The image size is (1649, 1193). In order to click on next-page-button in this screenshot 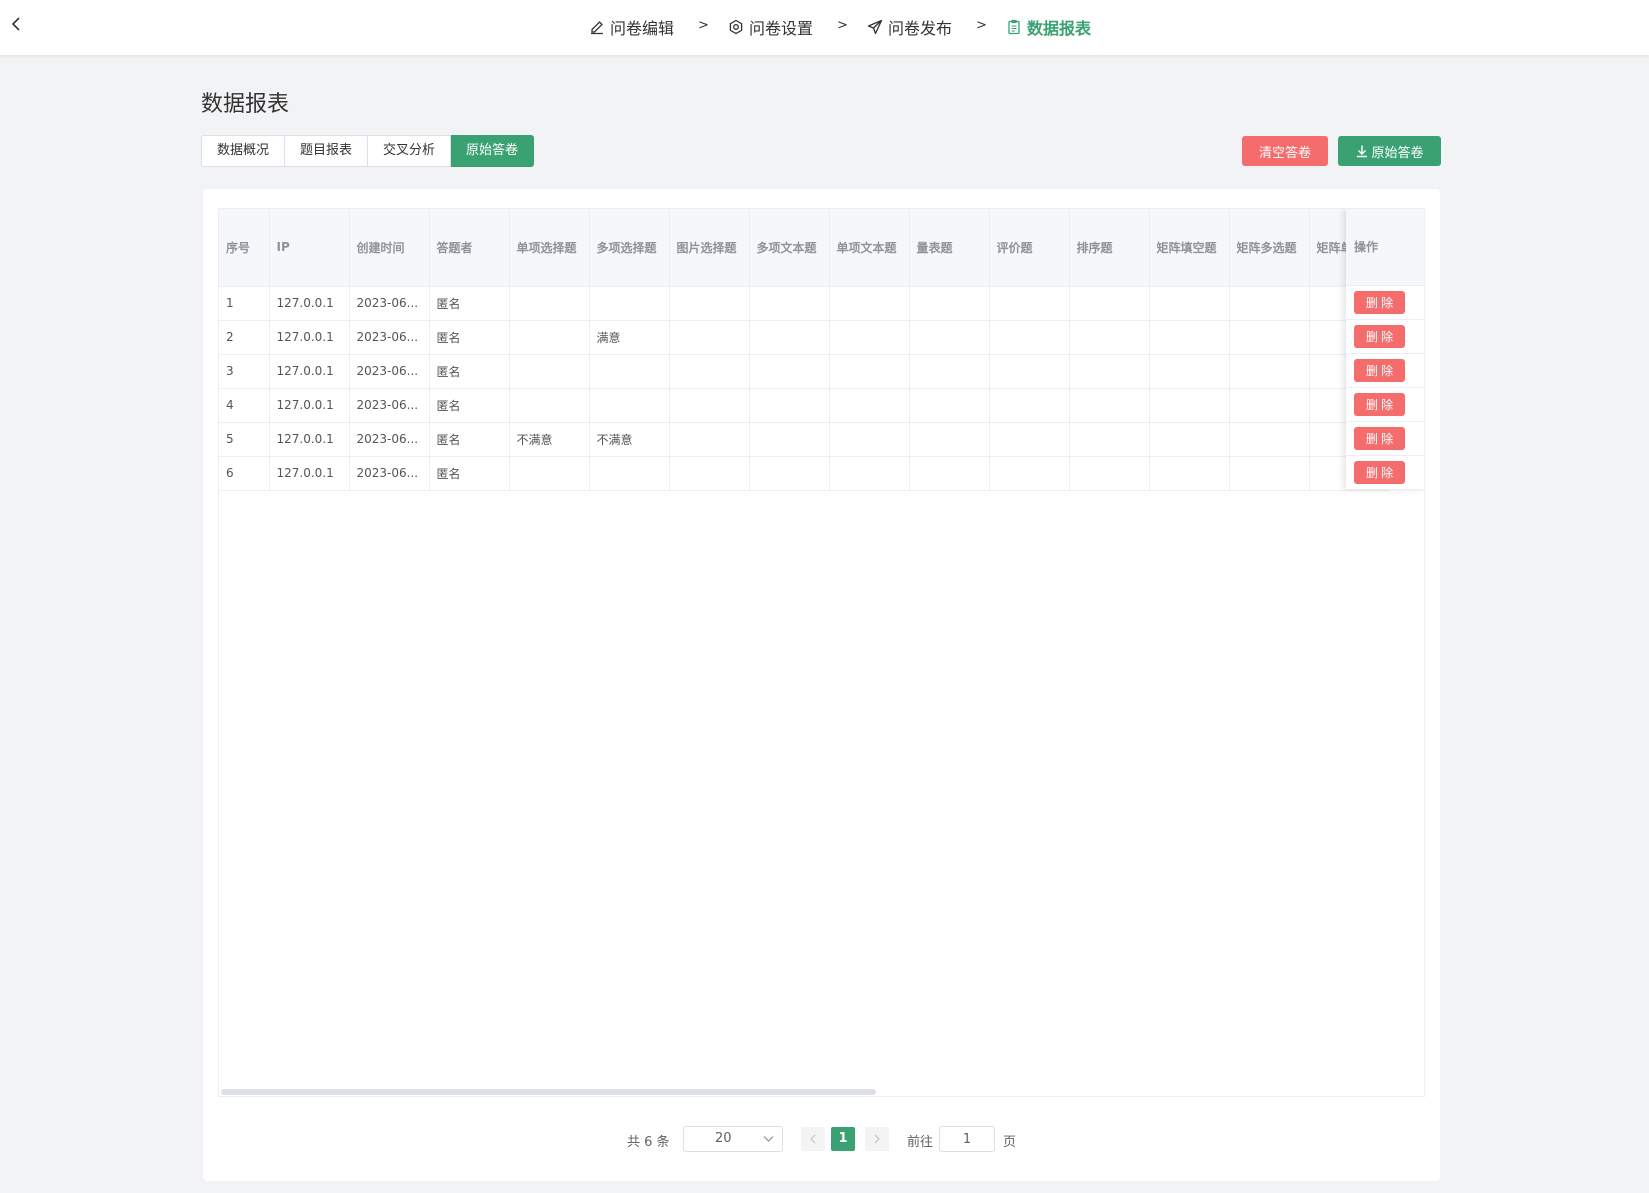, I will do `click(877, 1139)`.